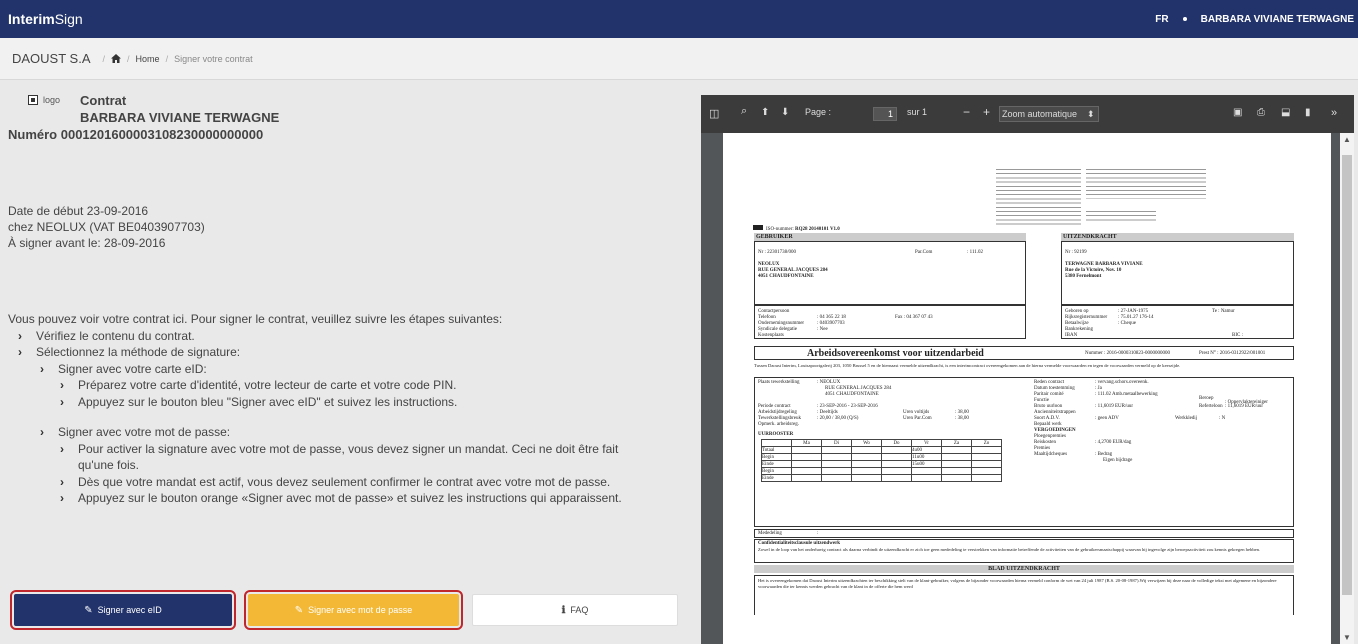  Describe the element at coordinates (123, 368) in the screenshot. I see `list-item: › Signer avec votre carte eID:` at that location.